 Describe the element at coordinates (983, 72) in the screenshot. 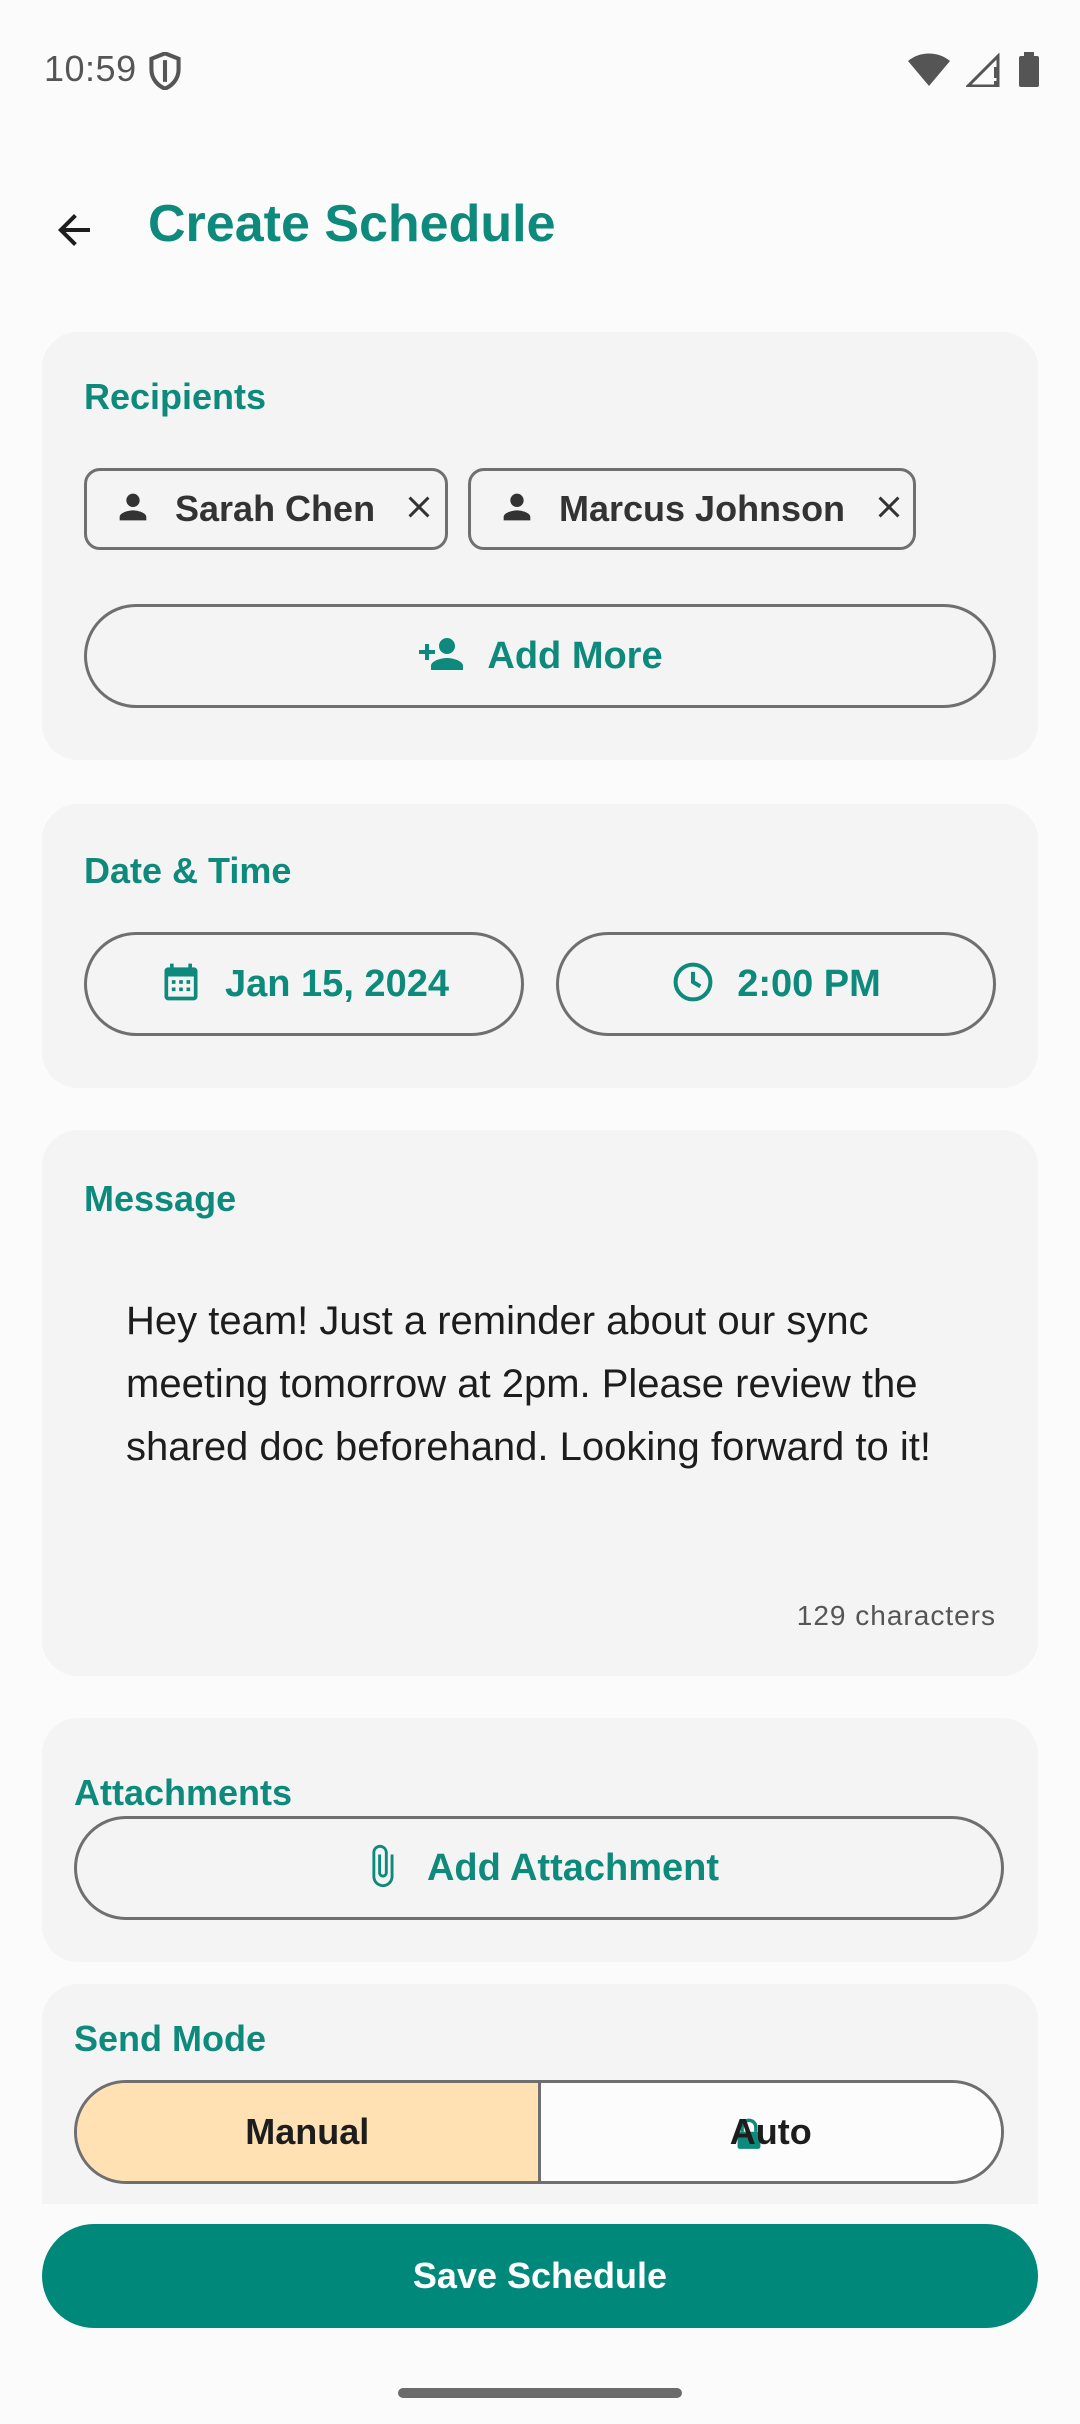

I see `cellular-signal-icon` at that location.